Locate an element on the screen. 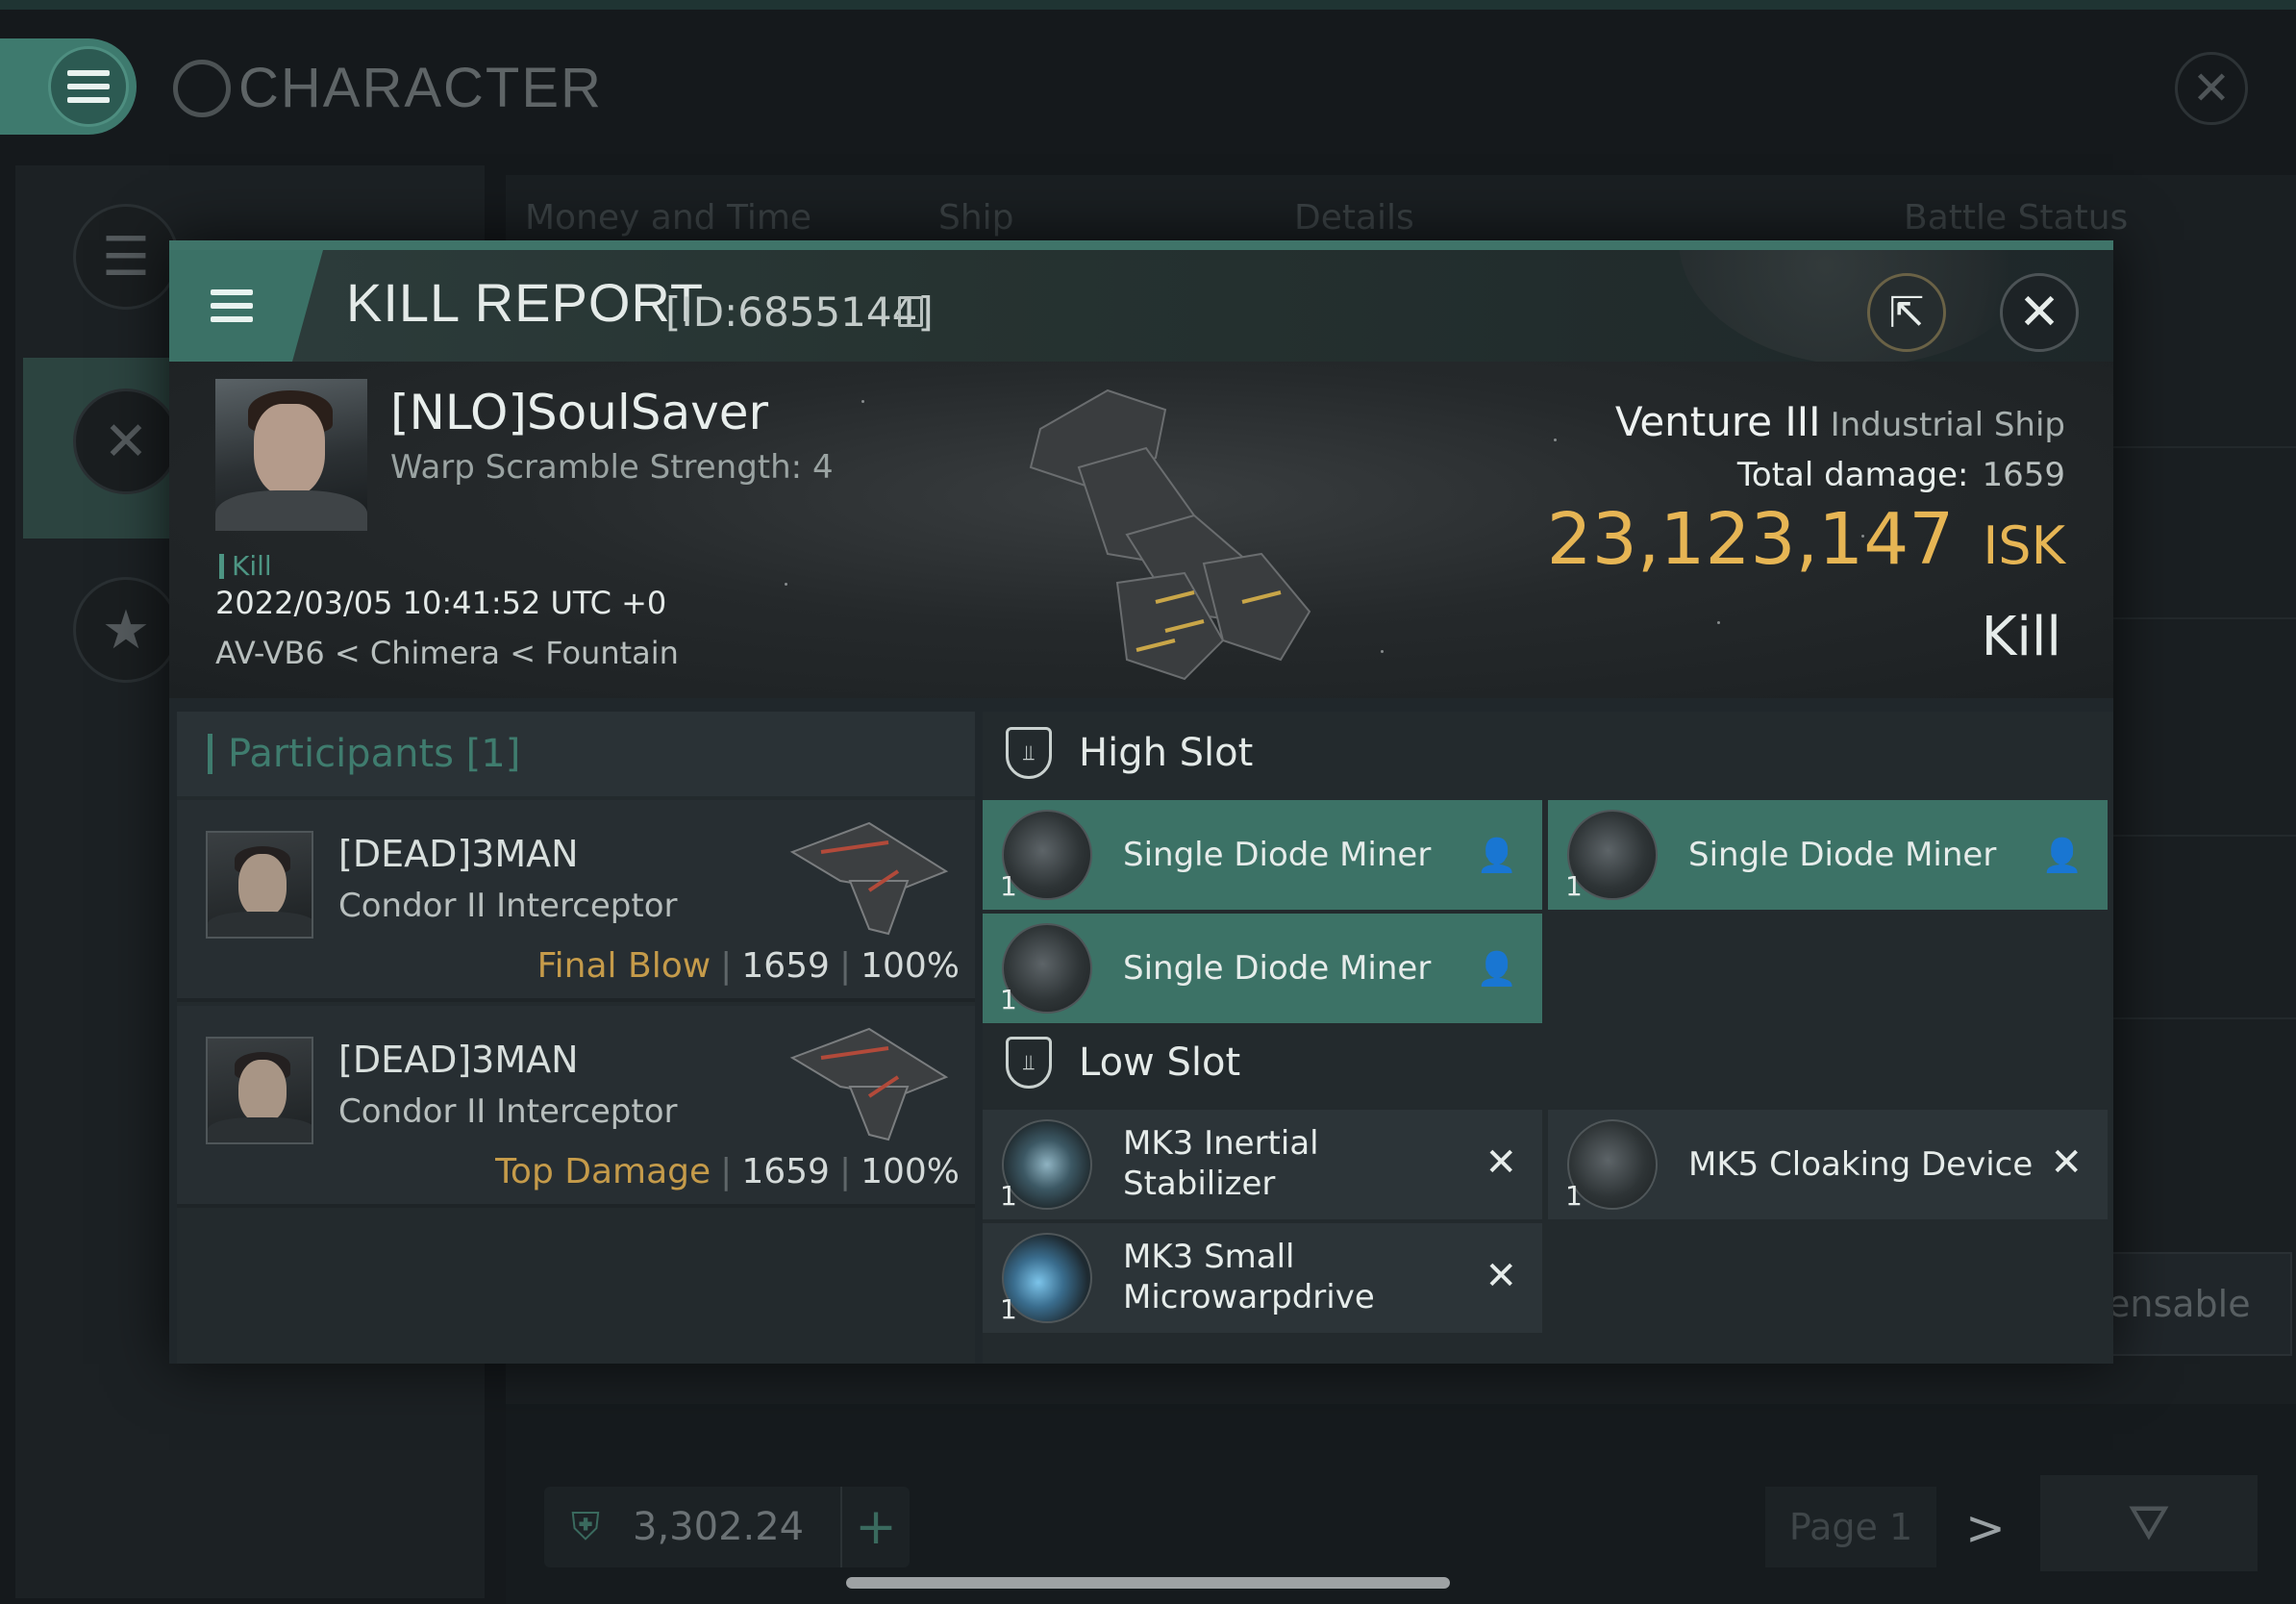 The image size is (2296, 1604). low-slot-icon: ⫫ is located at coordinates (1029, 1063).